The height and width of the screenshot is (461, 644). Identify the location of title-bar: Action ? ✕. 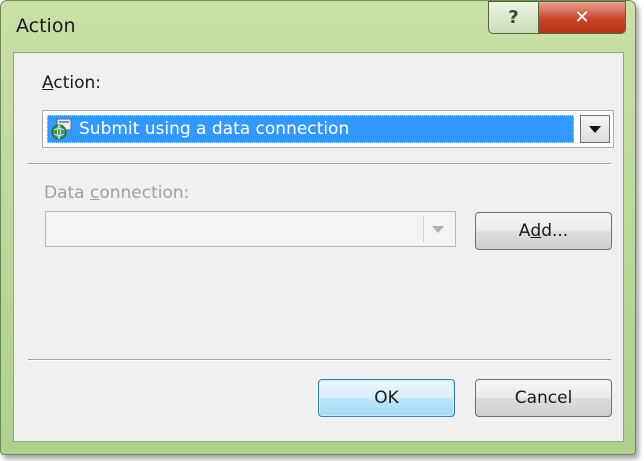
(318, 26).